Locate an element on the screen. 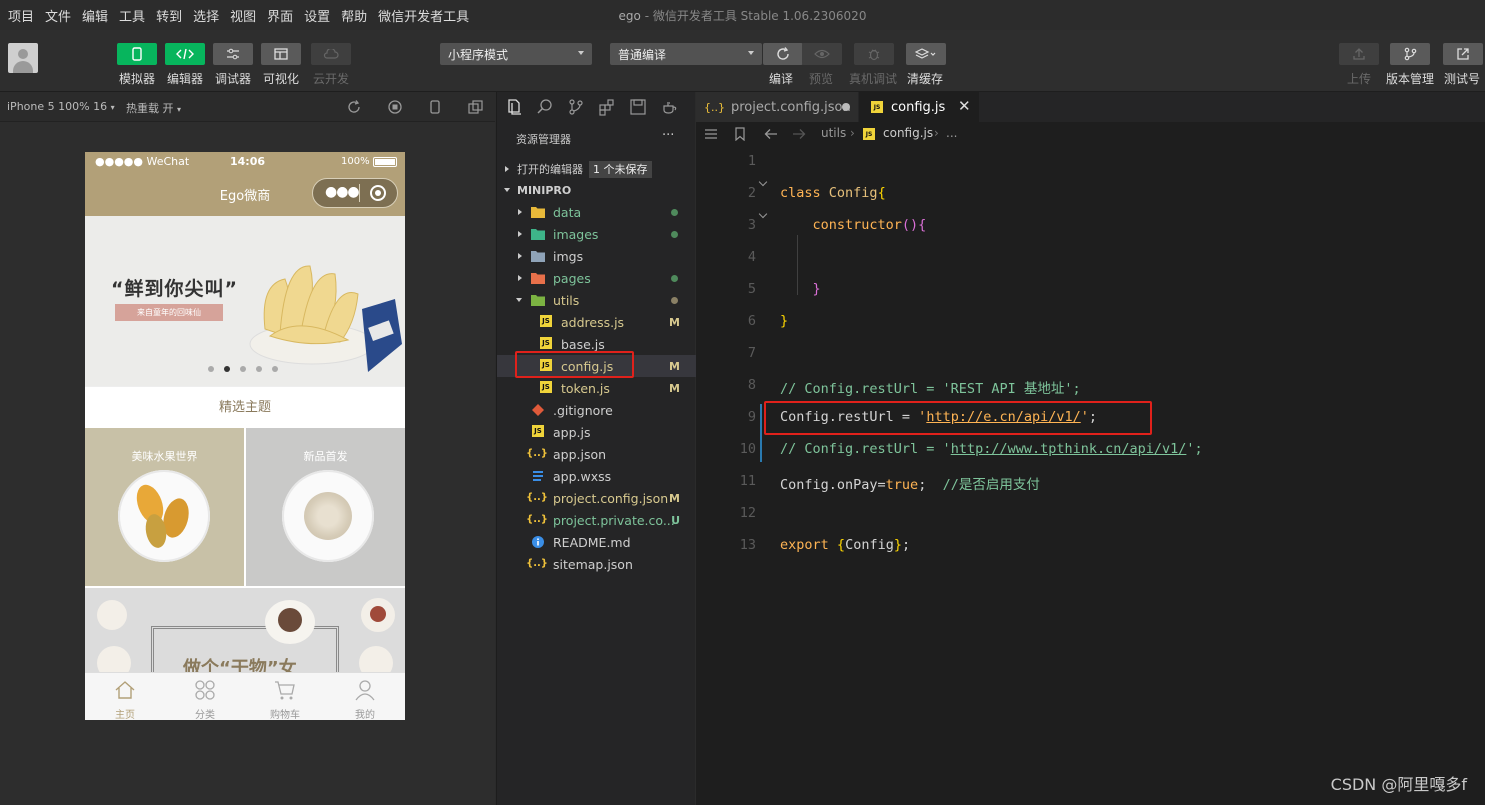 The image size is (1485, 805). teapot-icon is located at coordinates (669, 107).